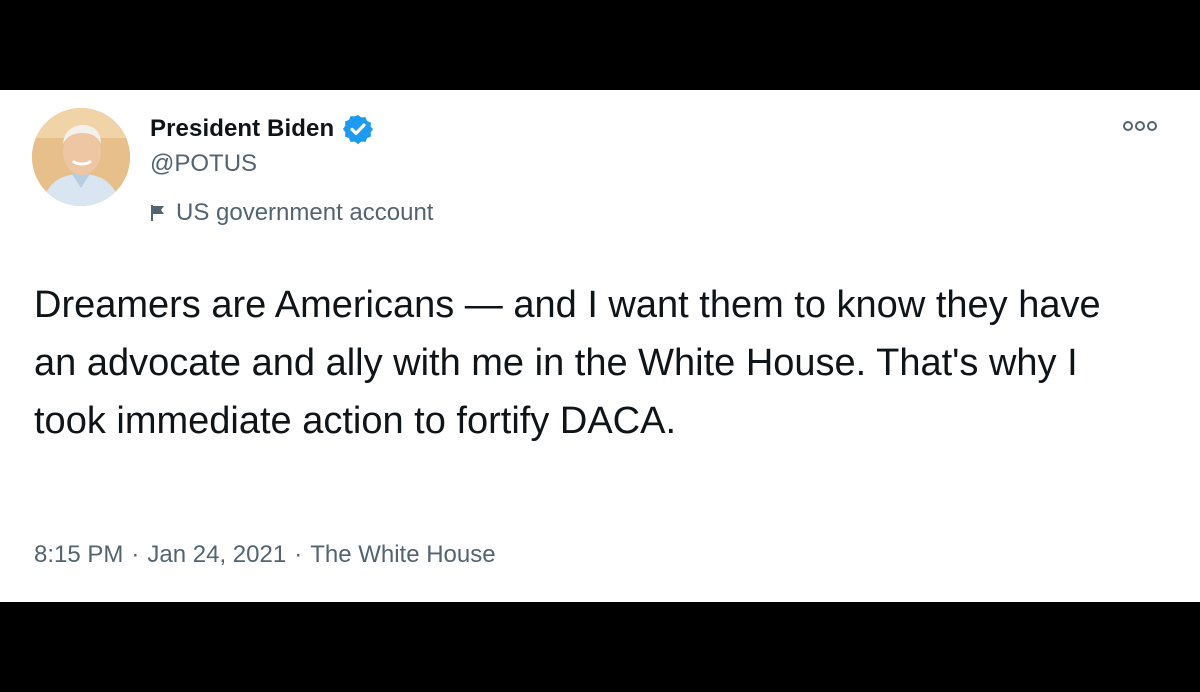  What do you see at coordinates (304, 213) in the screenshot?
I see `account-label: US government account` at bounding box center [304, 213].